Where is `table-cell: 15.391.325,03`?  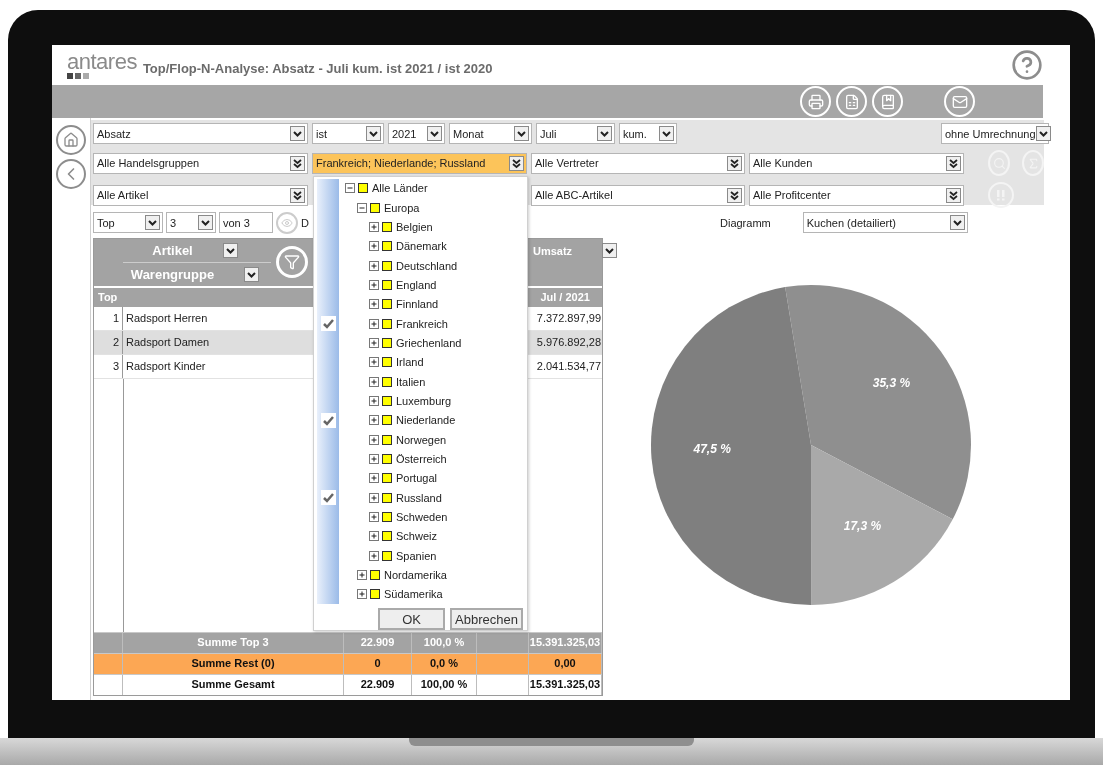 table-cell: 15.391.325,03 is located at coordinates (565, 685).